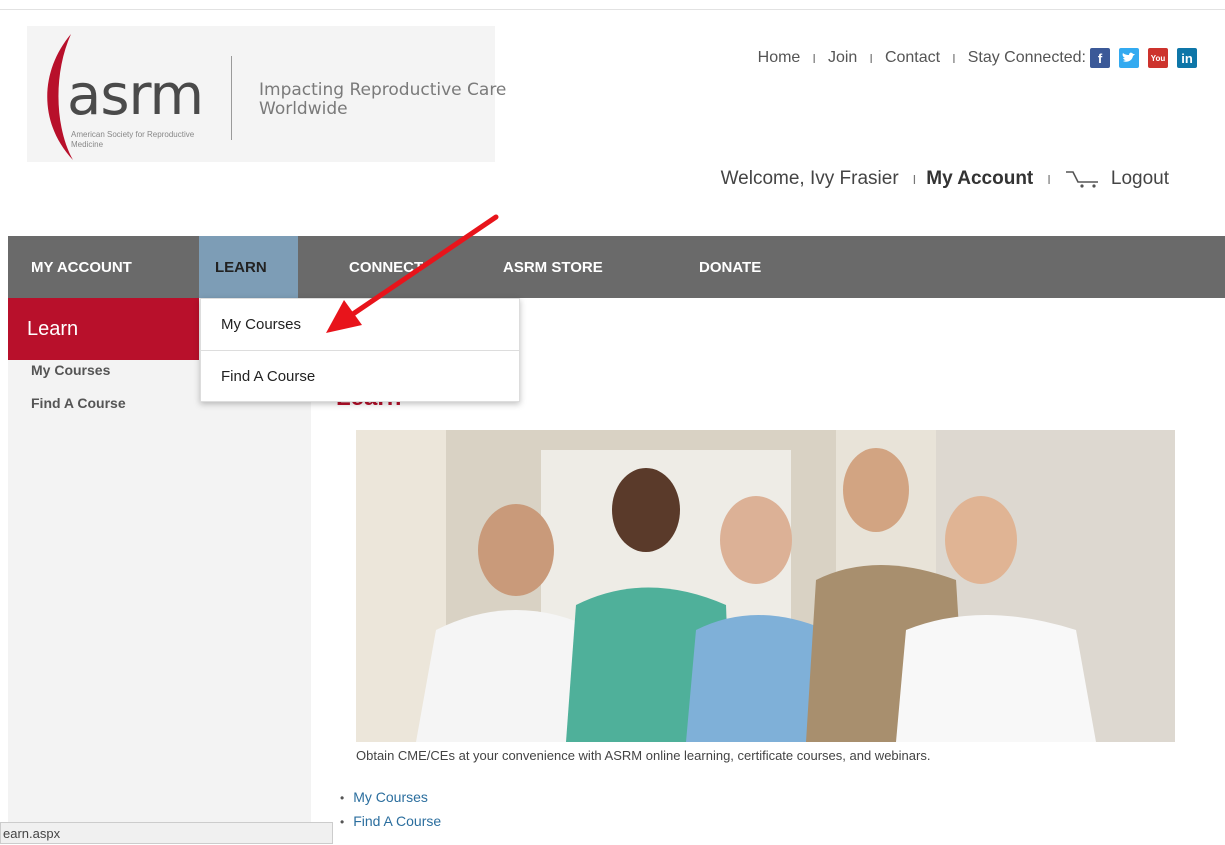 Image resolution: width=1225 pixels, height=845 pixels. I want to click on sidebar-heading: Learn, so click(103, 329).